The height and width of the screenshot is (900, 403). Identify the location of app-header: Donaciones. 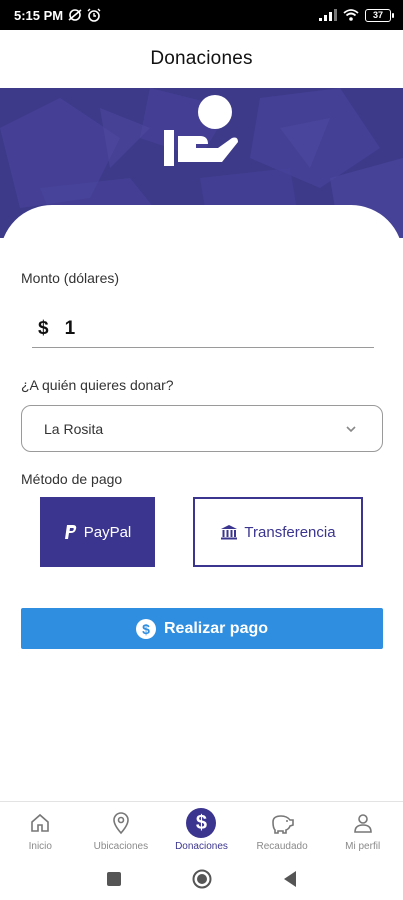
(201, 59).